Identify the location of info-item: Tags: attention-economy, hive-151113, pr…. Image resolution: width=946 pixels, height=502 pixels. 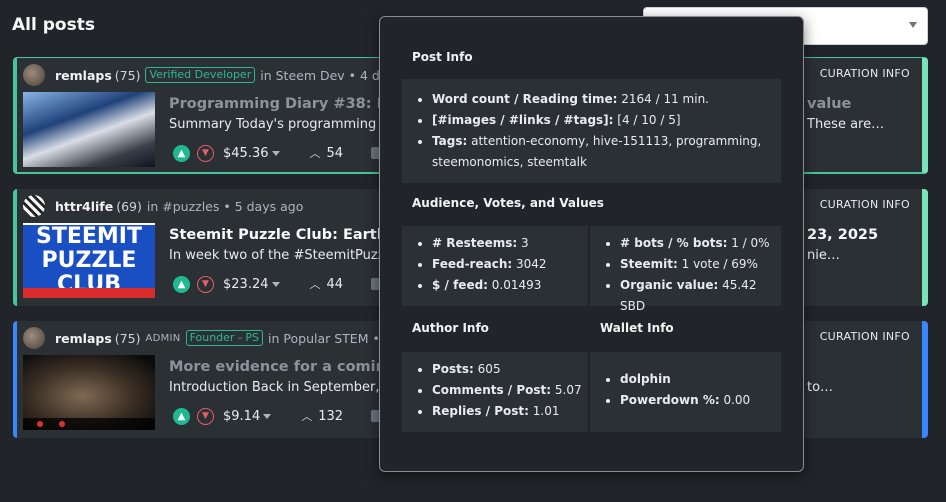
(606, 152).